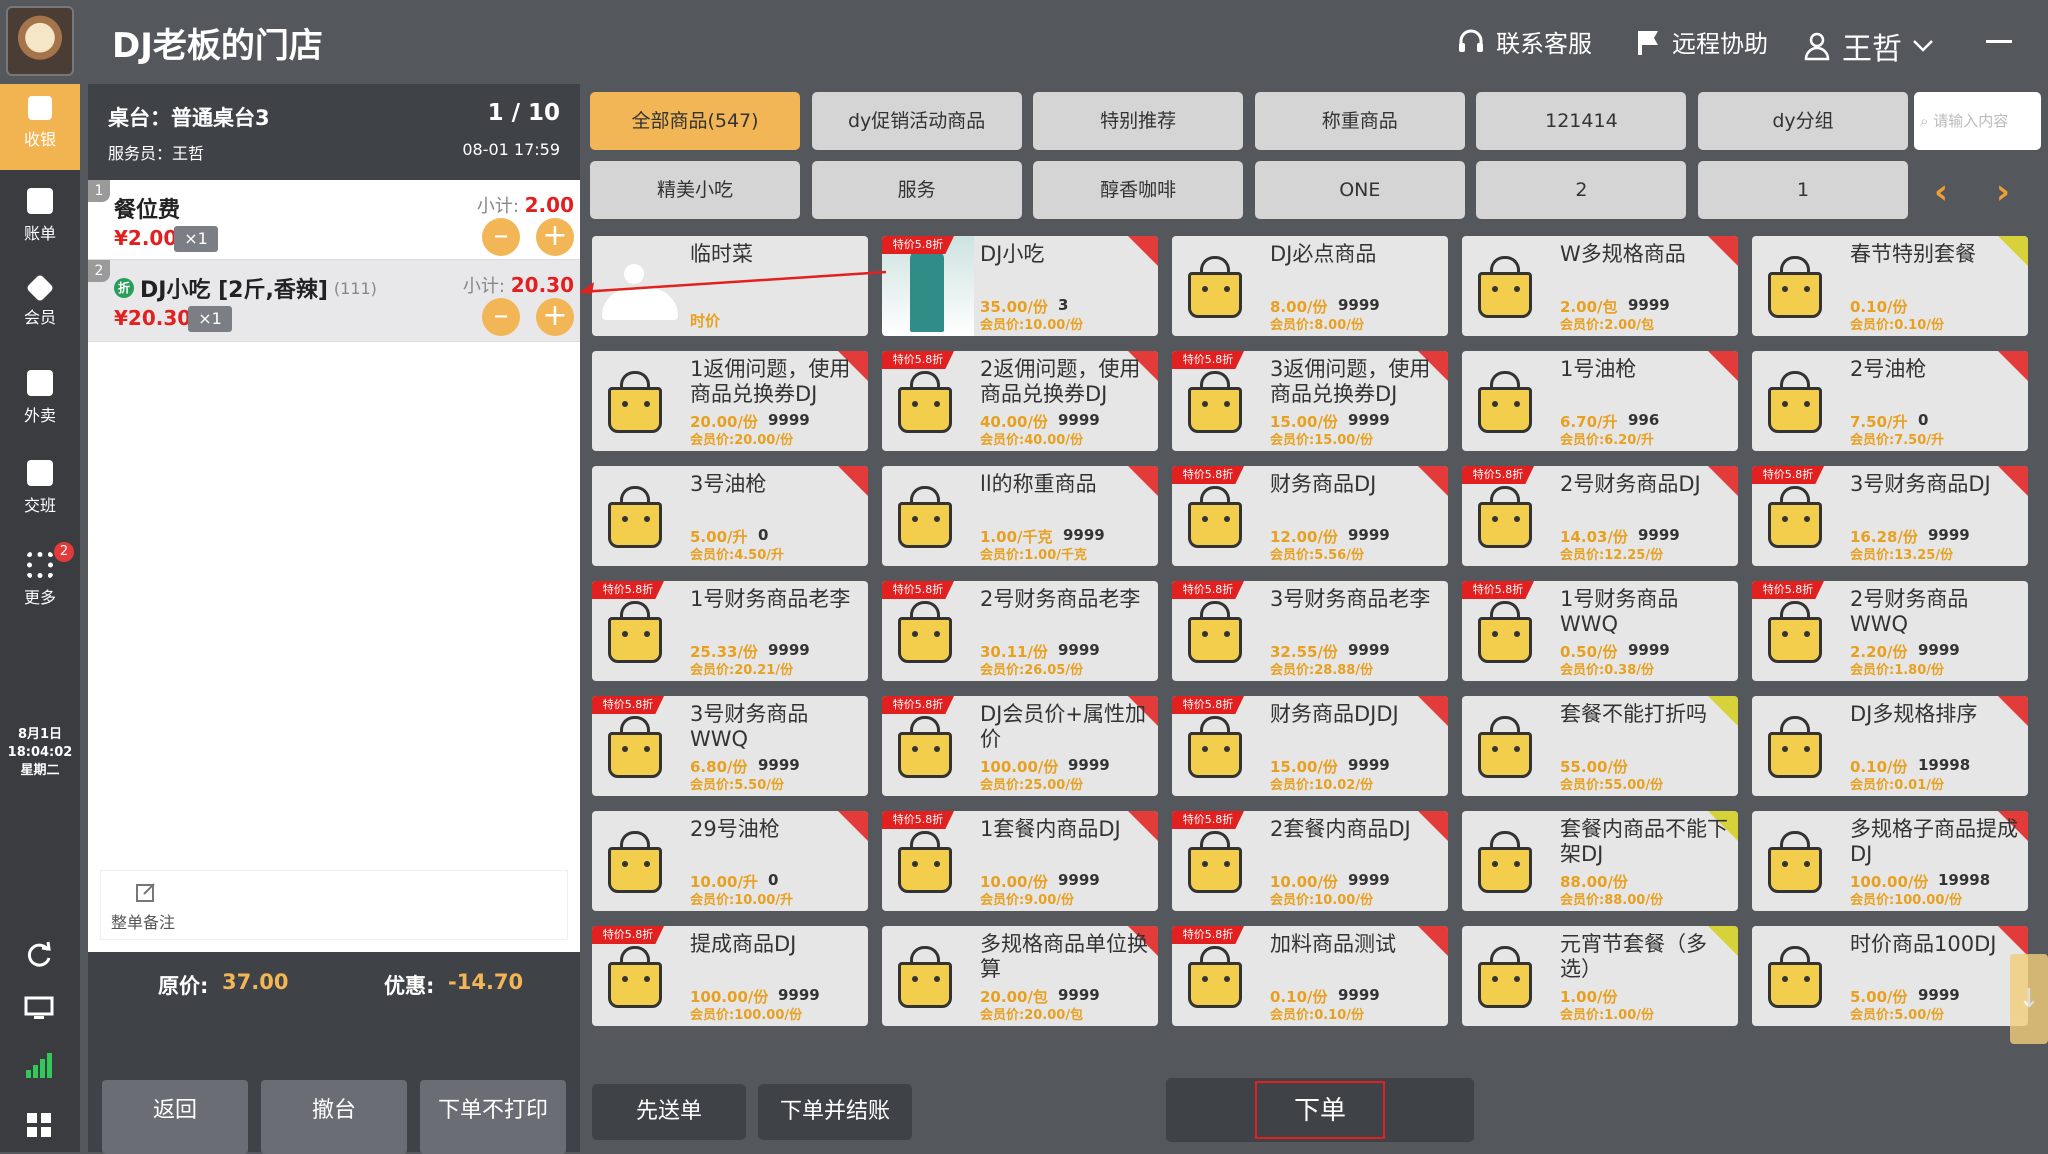  I want to click on product-card: 元宵节套餐（多选） 1.00/份 会员价:1.00/份, so click(1600, 976).